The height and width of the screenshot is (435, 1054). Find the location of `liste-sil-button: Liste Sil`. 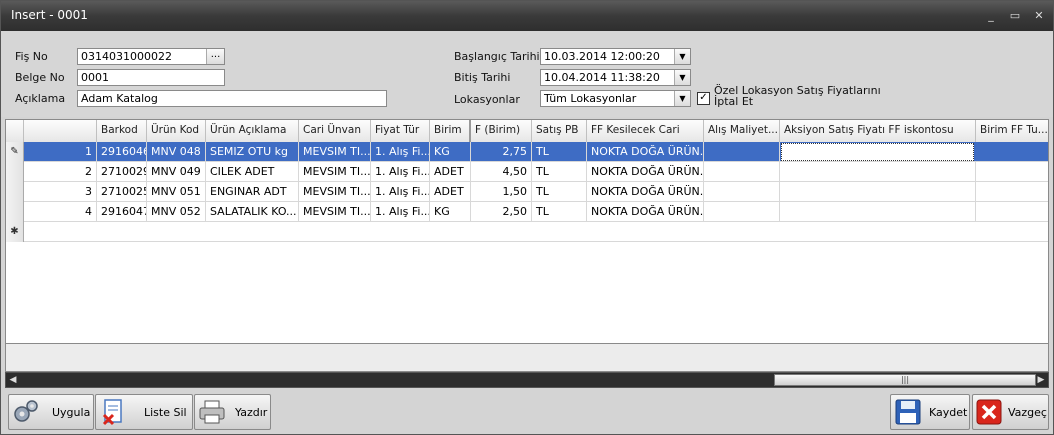

liste-sil-button: Liste Sil is located at coordinates (144, 412).